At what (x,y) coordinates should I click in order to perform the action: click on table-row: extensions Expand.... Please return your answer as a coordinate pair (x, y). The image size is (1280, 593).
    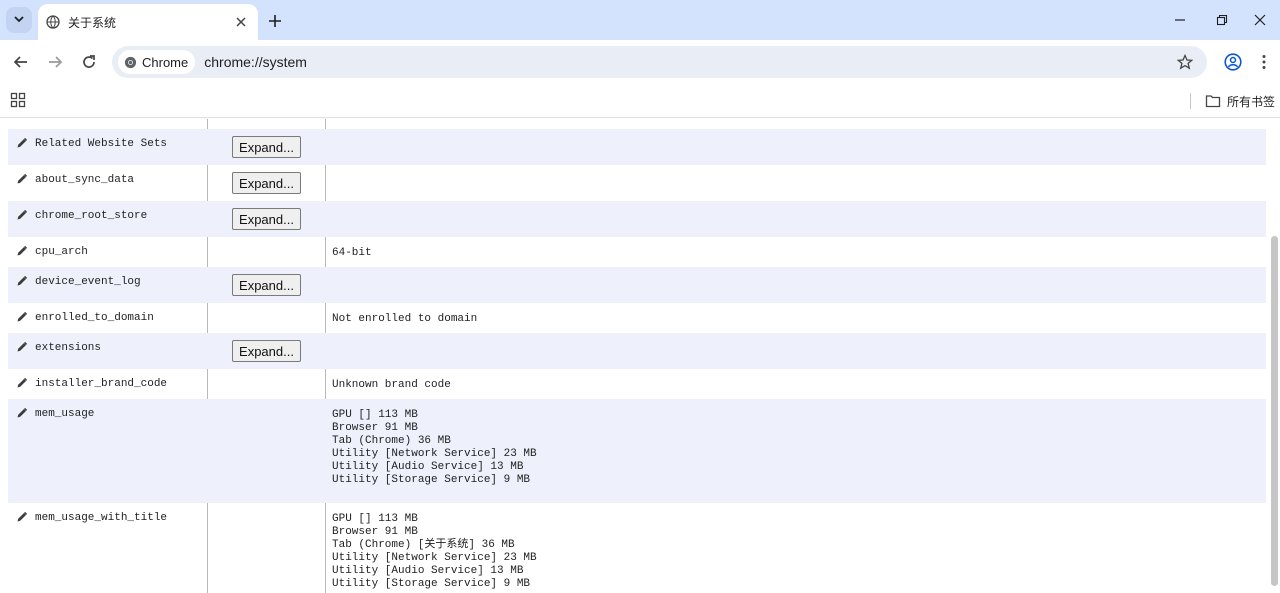
    Looking at the image, I should click on (637, 351).